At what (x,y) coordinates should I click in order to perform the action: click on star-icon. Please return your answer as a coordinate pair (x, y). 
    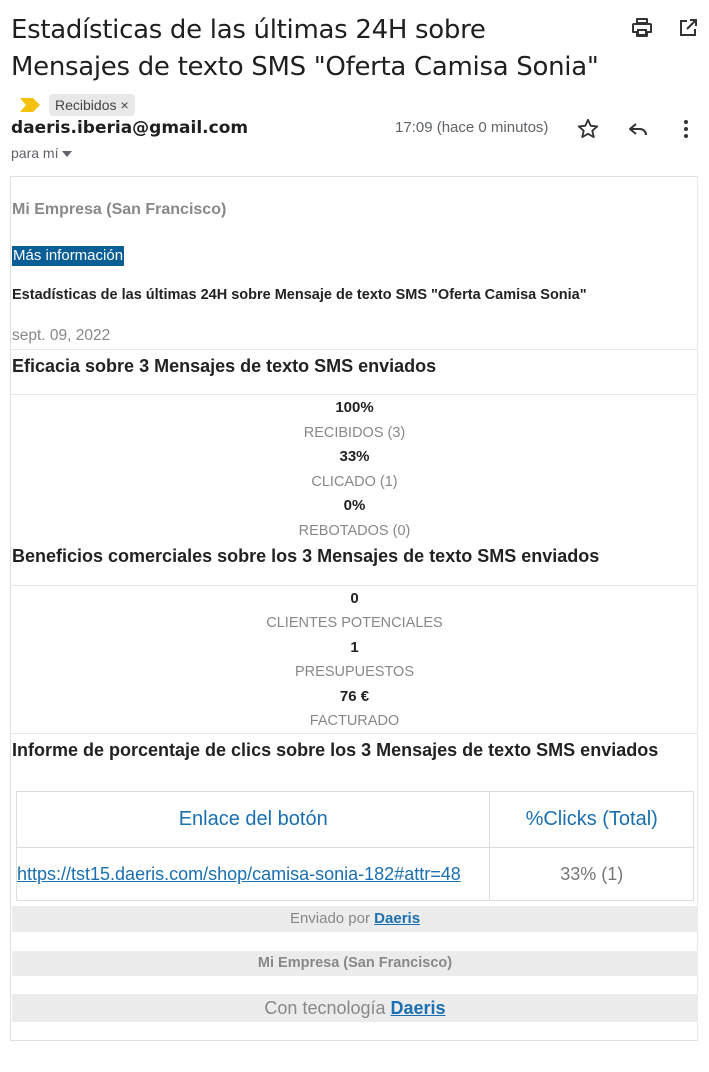
    Looking at the image, I should click on (588, 129).